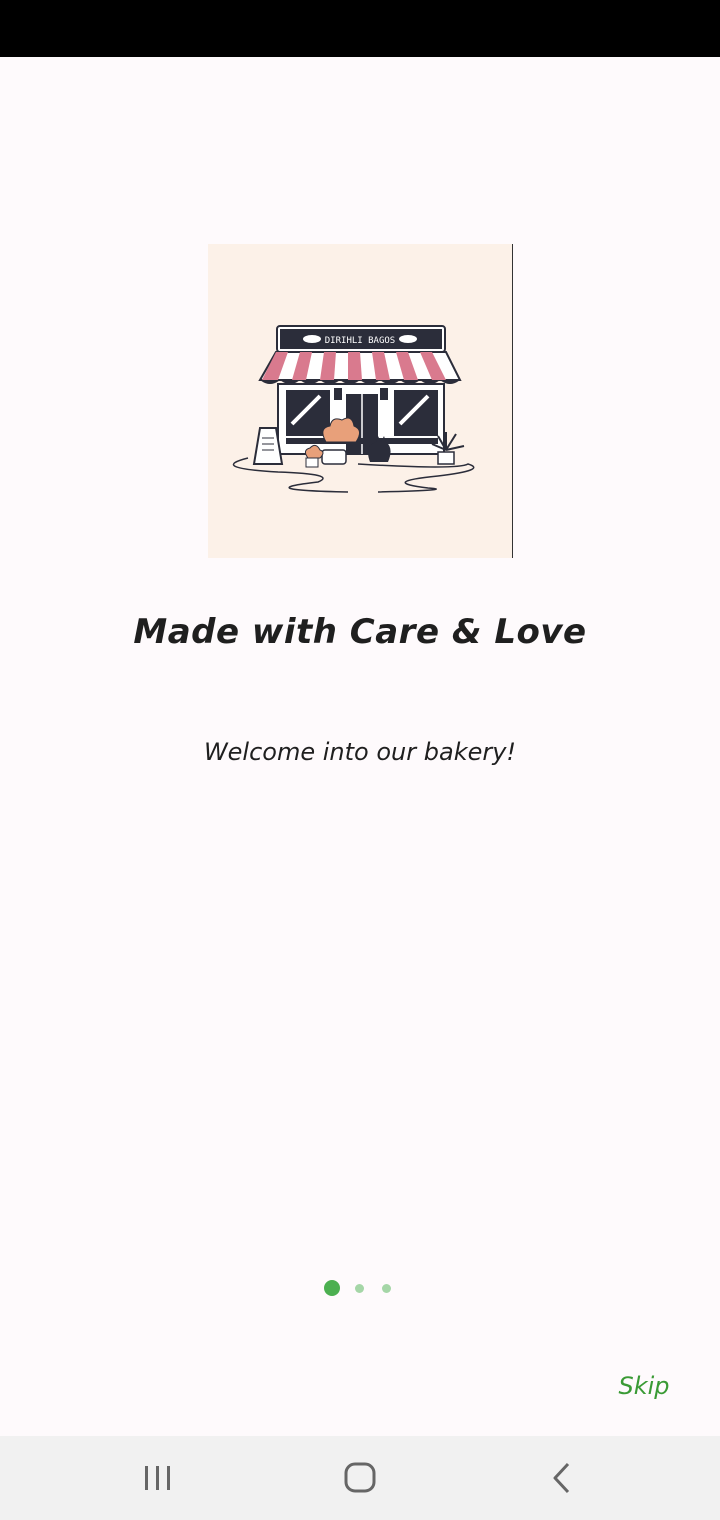 The width and height of the screenshot is (720, 1520). What do you see at coordinates (360, 401) in the screenshot?
I see `bakery-storefront-icon: DIRIHLI BAGOS` at bounding box center [360, 401].